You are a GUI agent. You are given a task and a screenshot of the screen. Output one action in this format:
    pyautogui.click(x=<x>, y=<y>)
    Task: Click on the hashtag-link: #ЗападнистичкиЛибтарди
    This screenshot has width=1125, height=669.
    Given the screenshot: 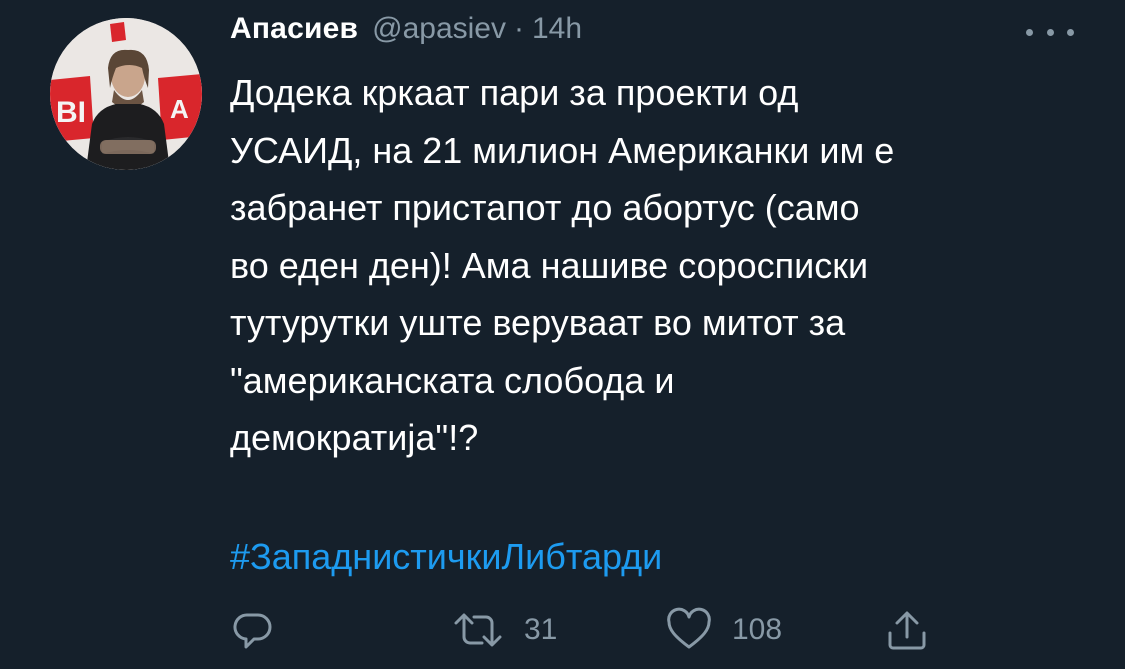 What is the action you would take?
    pyautogui.click(x=446, y=556)
    